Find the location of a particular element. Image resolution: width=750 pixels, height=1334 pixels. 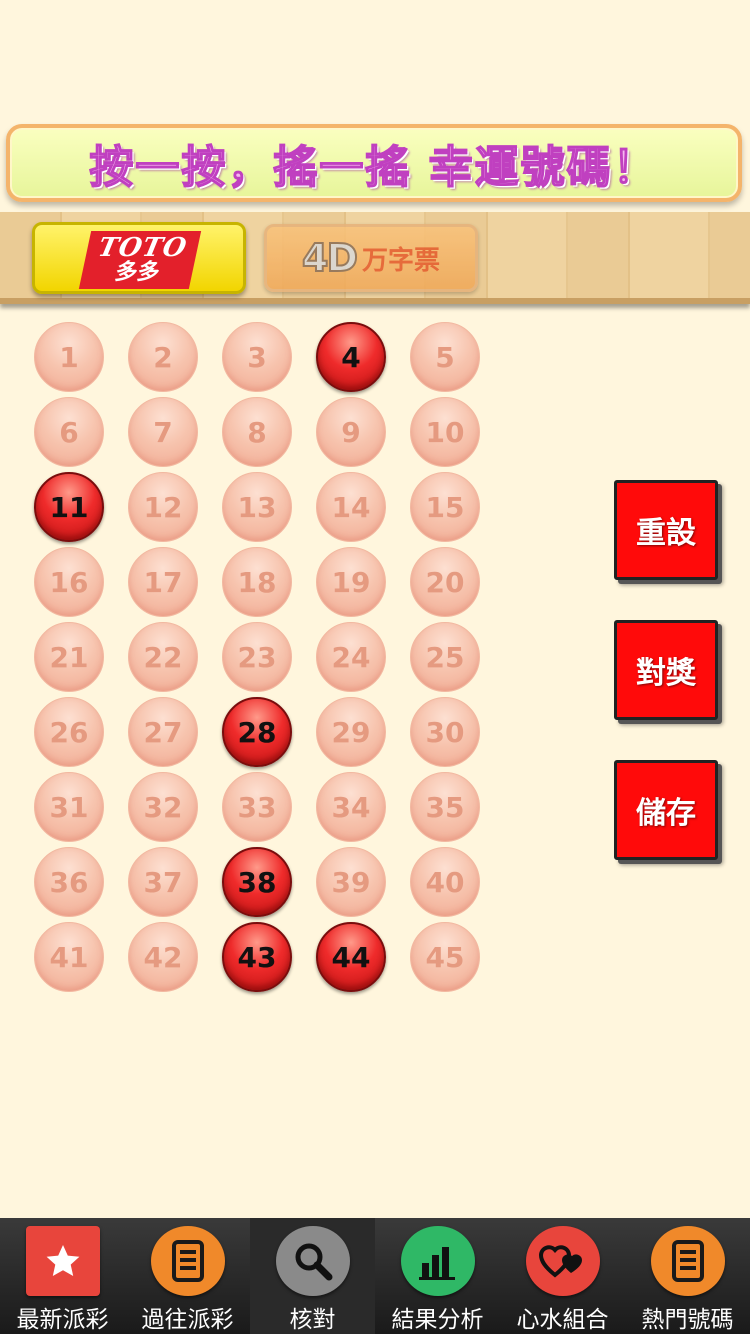

status-bar is located at coordinates (375, 20).